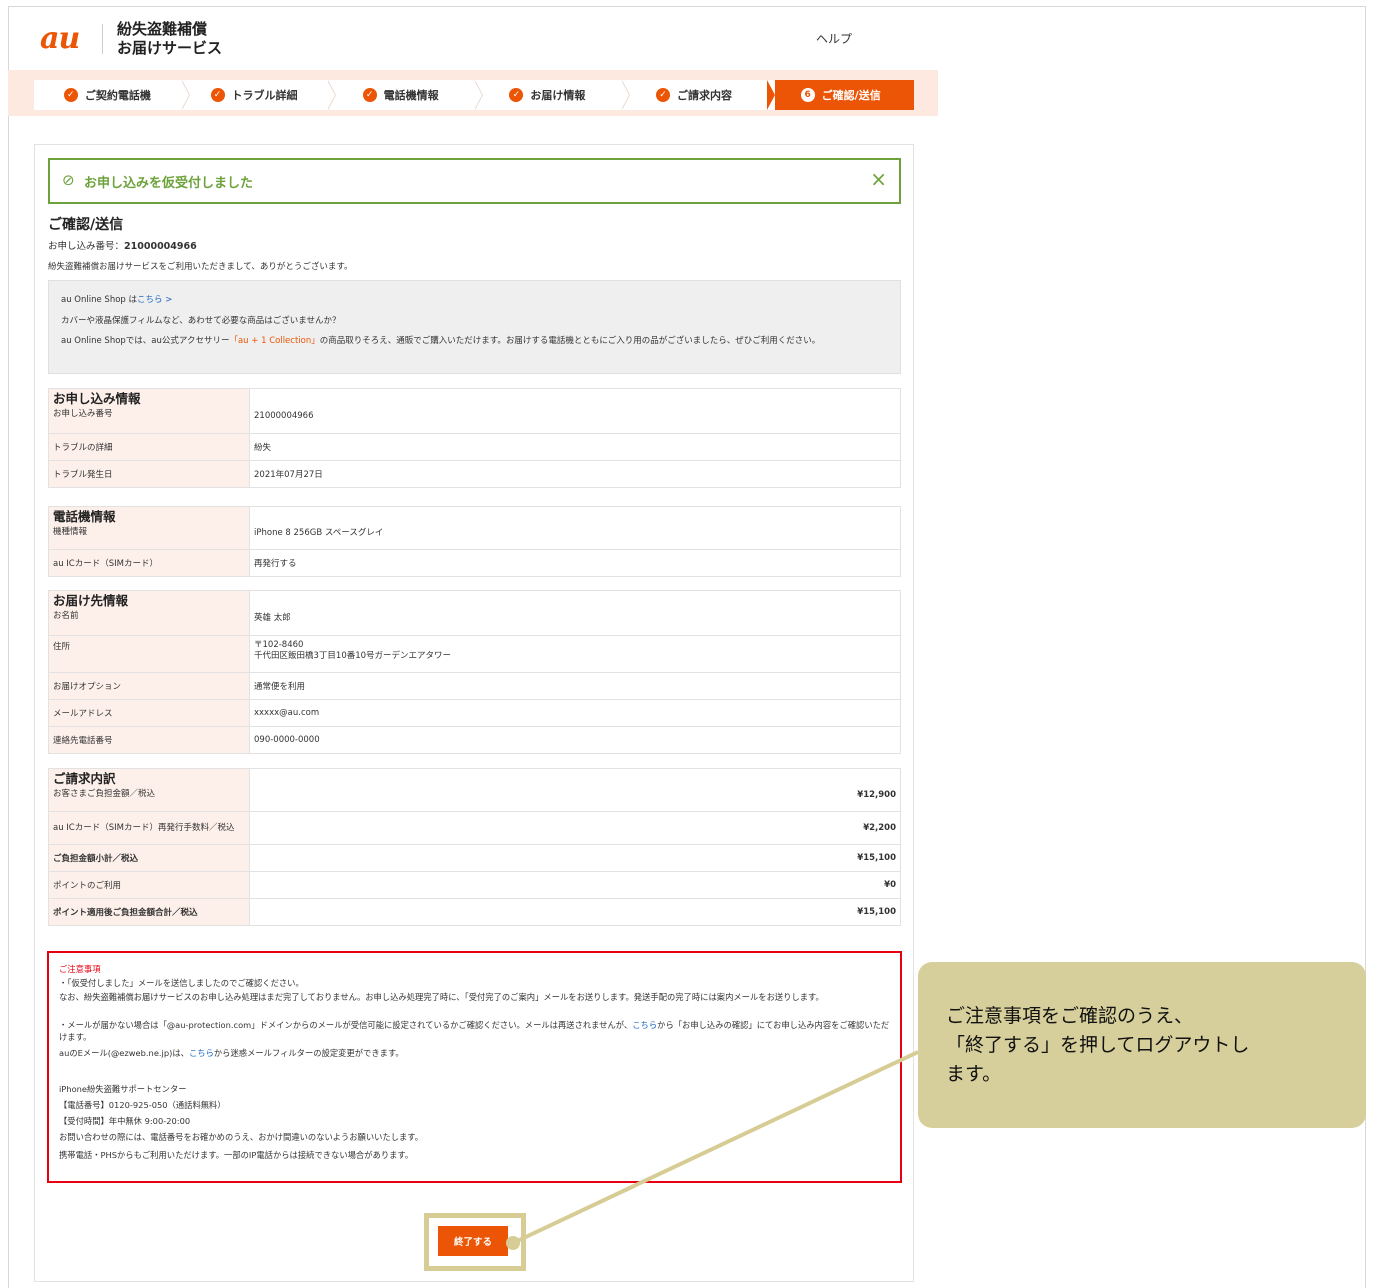  I want to click on service-name: 紛失盗難補償 お届けサービス, so click(169, 39).